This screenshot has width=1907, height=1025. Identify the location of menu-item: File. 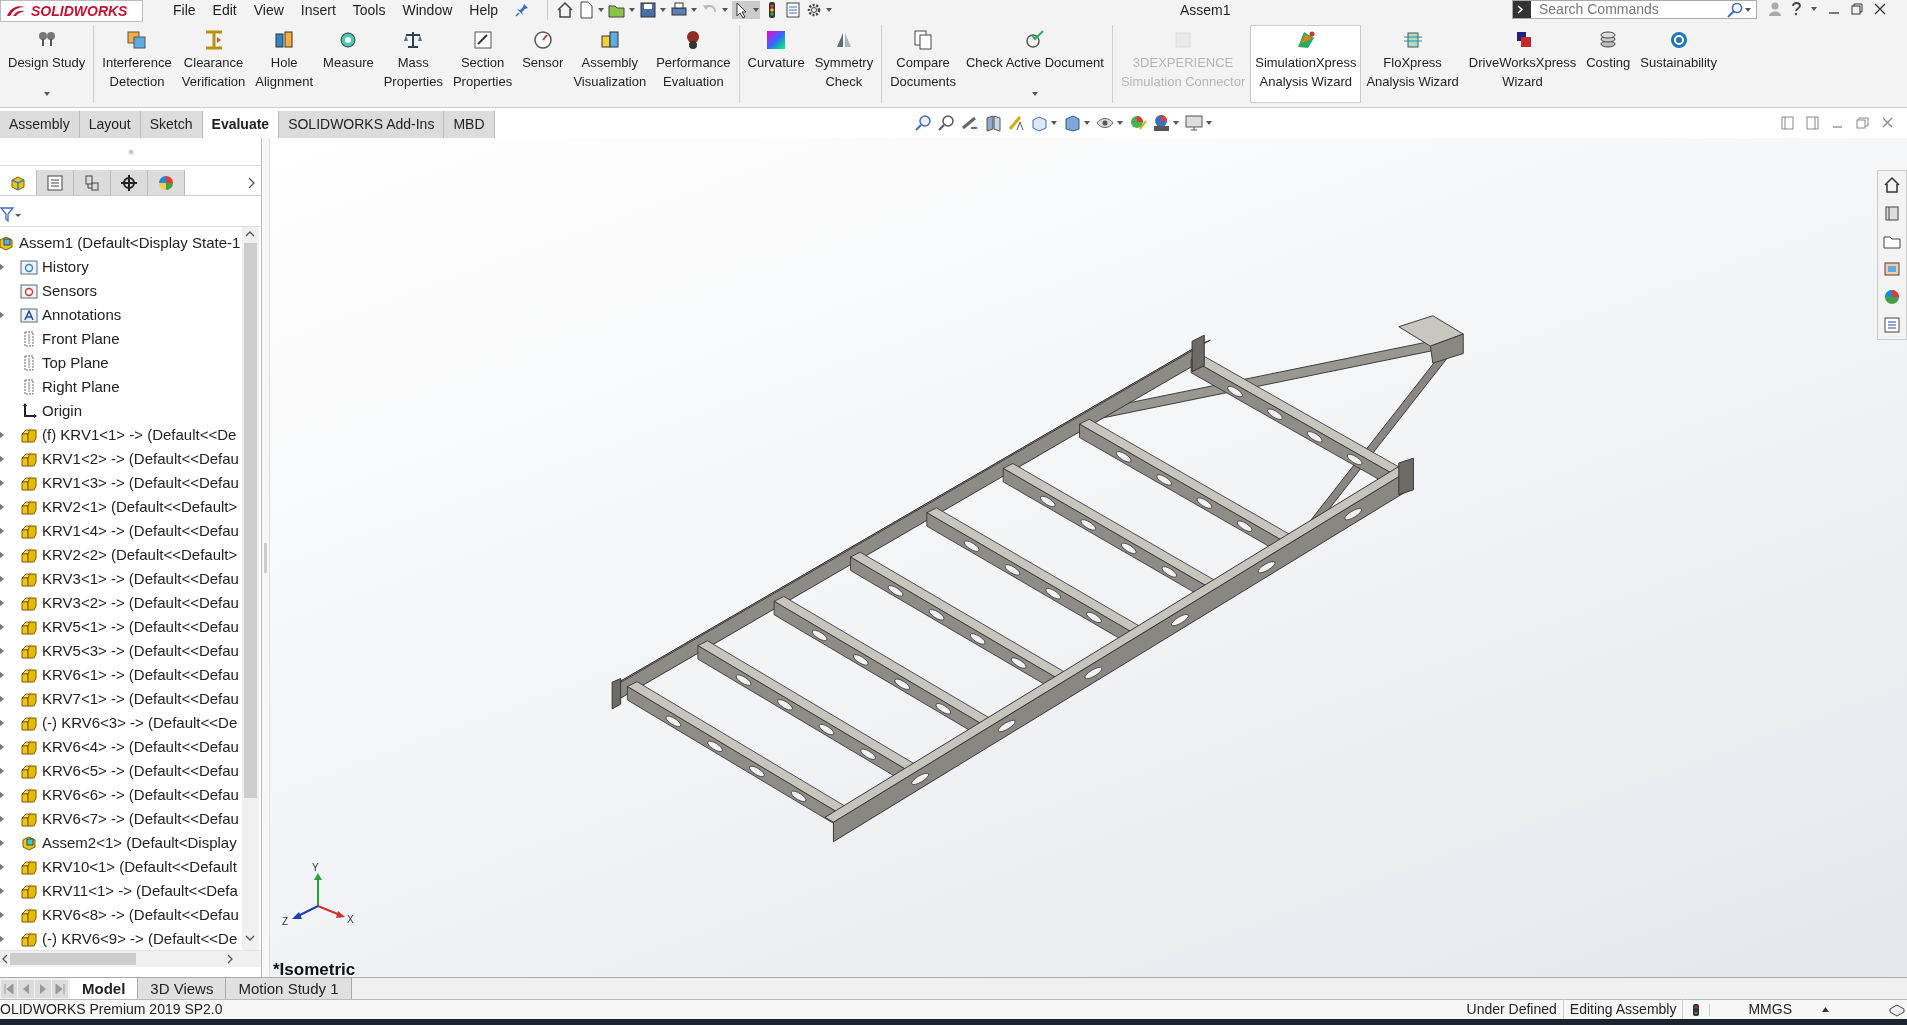
(184, 10).